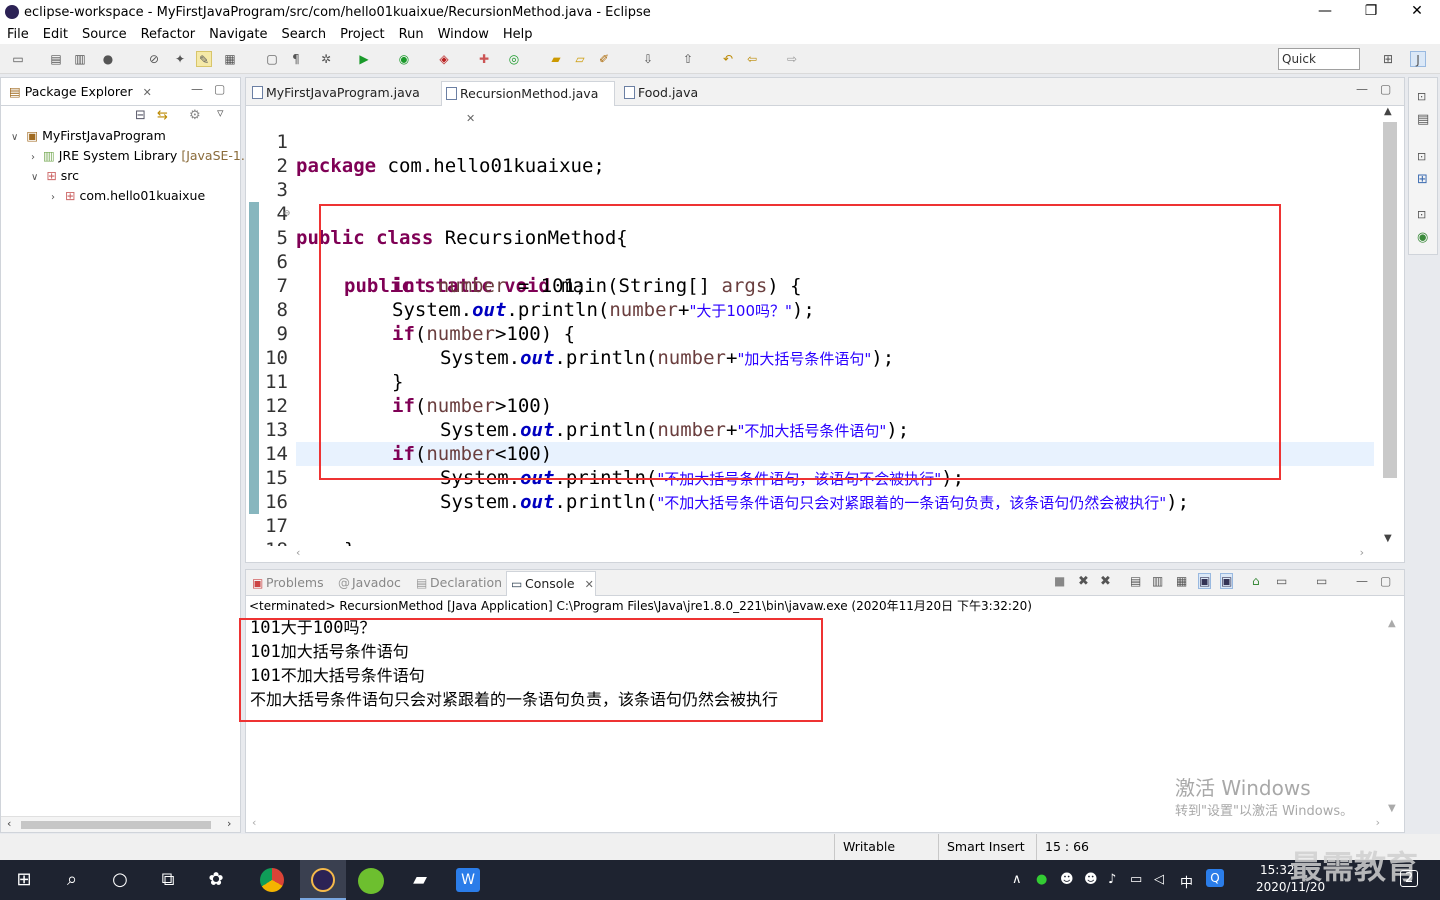 This screenshot has width=1440, height=900. I want to click on fold-icon: ⊖, so click(287, 214).